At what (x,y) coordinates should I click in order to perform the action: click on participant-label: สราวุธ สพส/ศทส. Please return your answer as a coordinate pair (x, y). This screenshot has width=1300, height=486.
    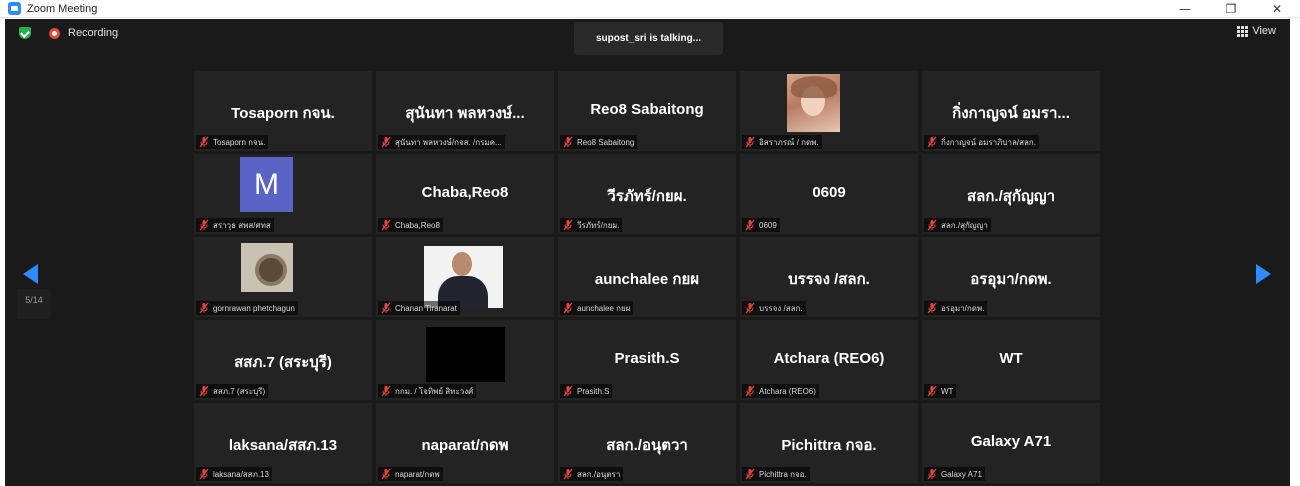
    Looking at the image, I should click on (235, 225).